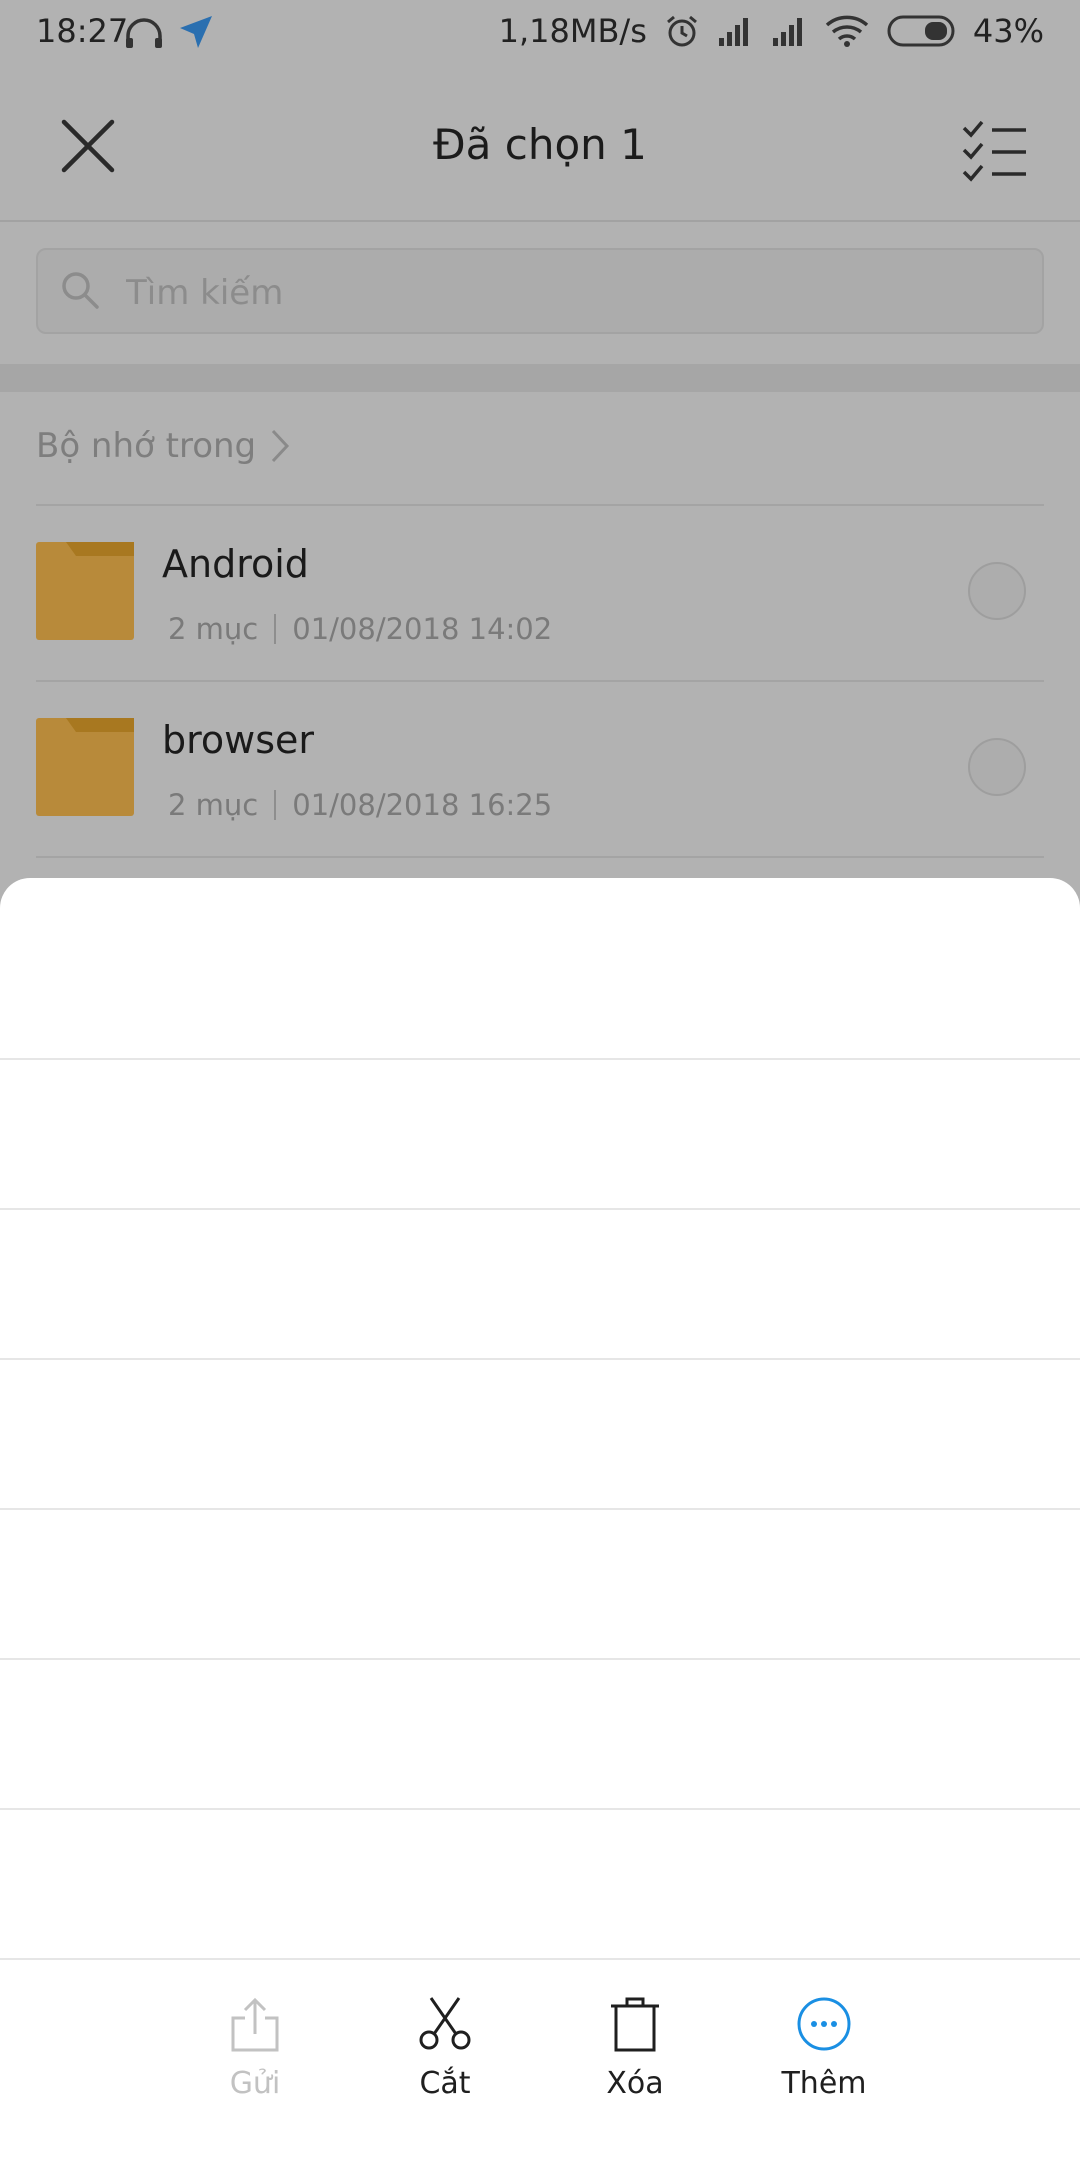 Image resolution: width=1080 pixels, height=2162 pixels. I want to click on trash-icon, so click(635, 2024).